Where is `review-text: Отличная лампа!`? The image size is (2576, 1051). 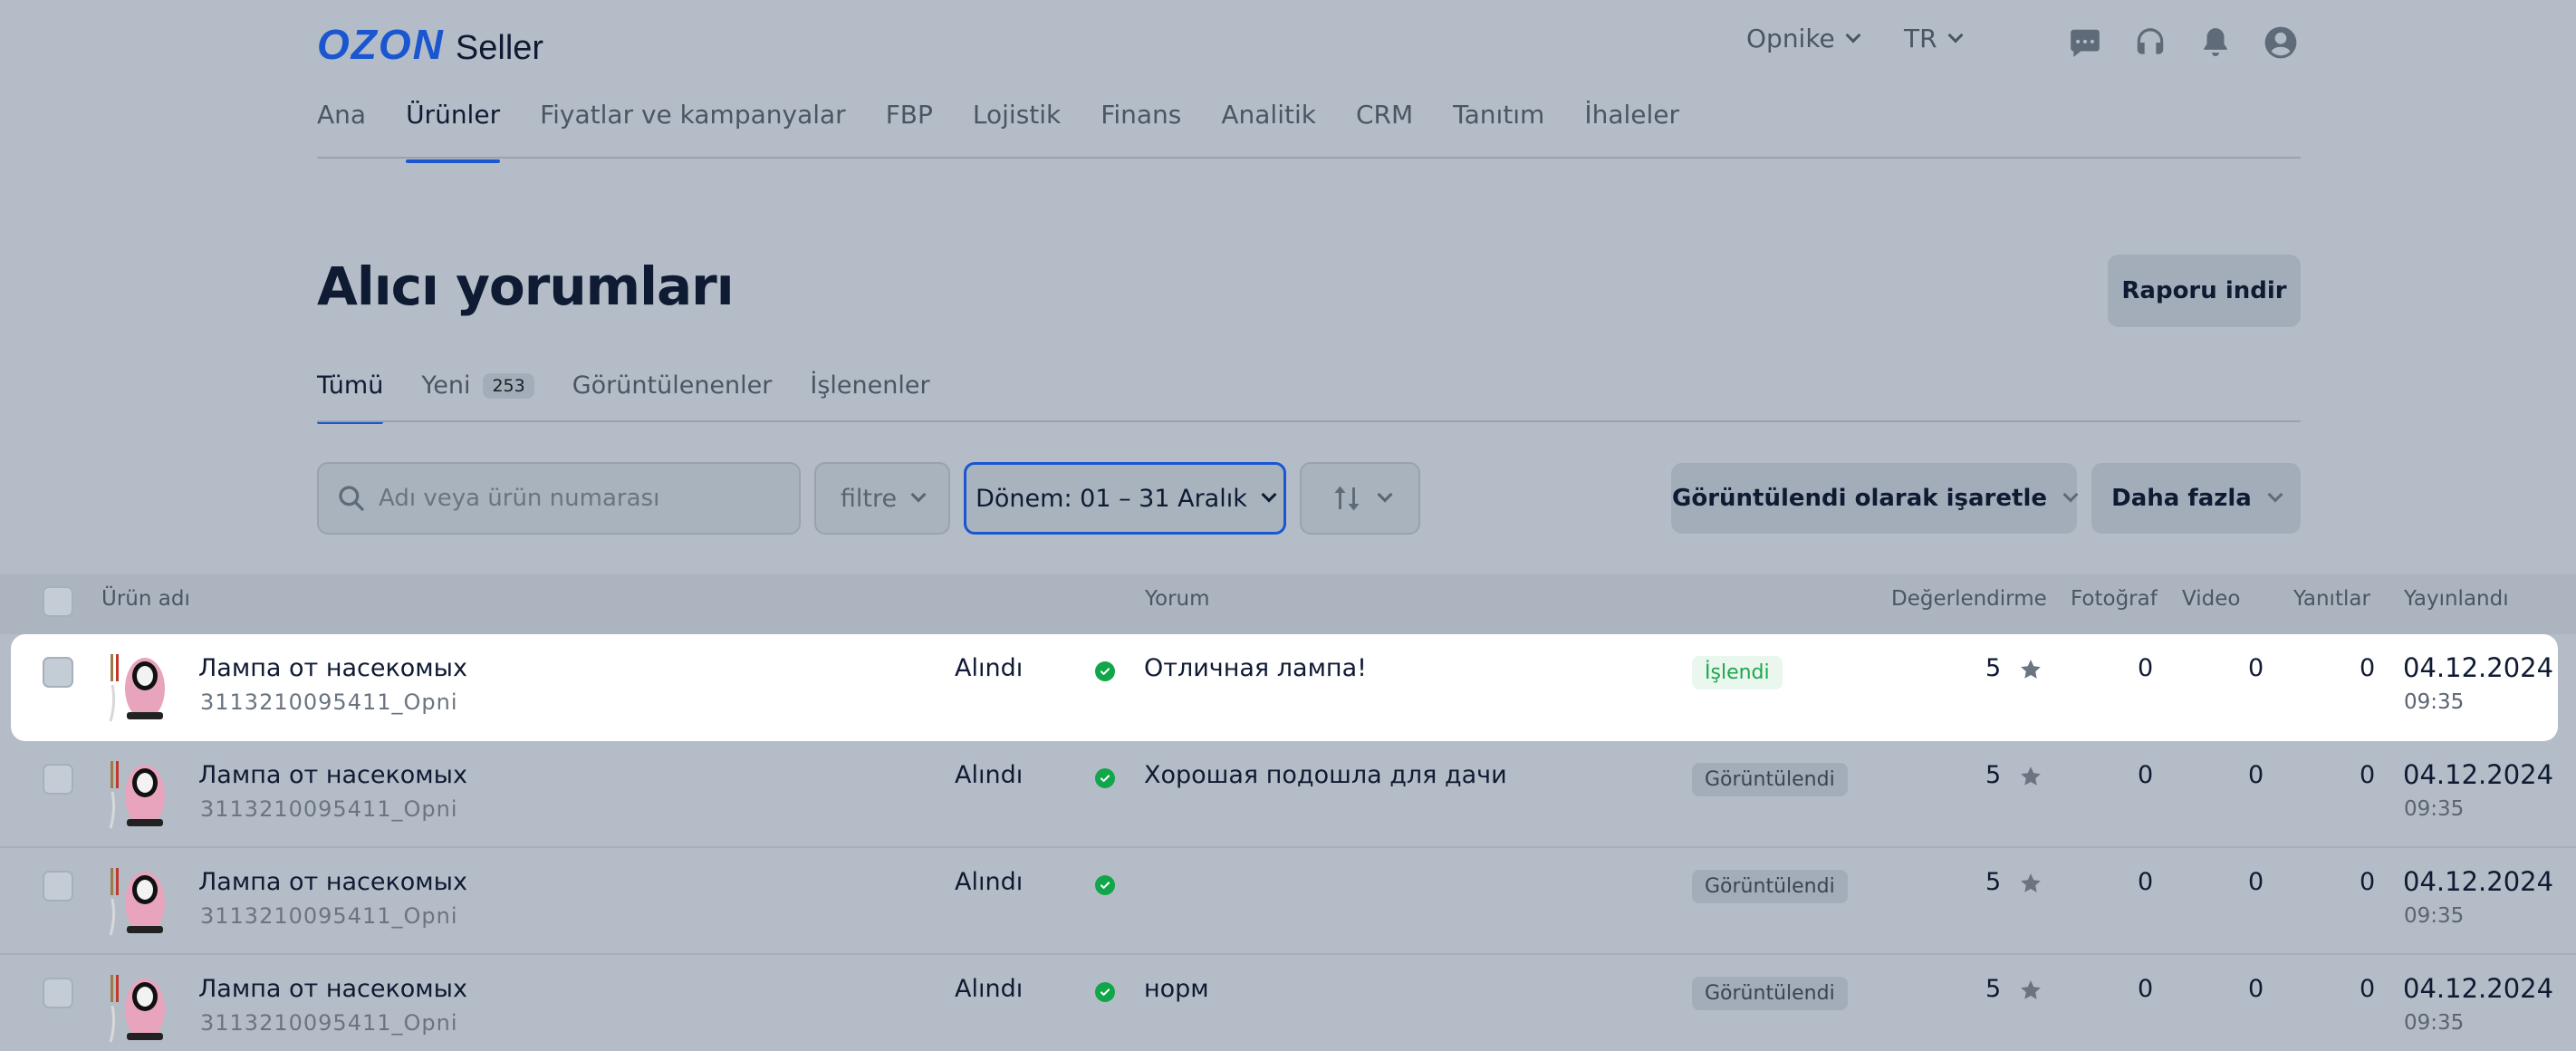 review-text: Отличная лампа! is located at coordinates (1255, 668).